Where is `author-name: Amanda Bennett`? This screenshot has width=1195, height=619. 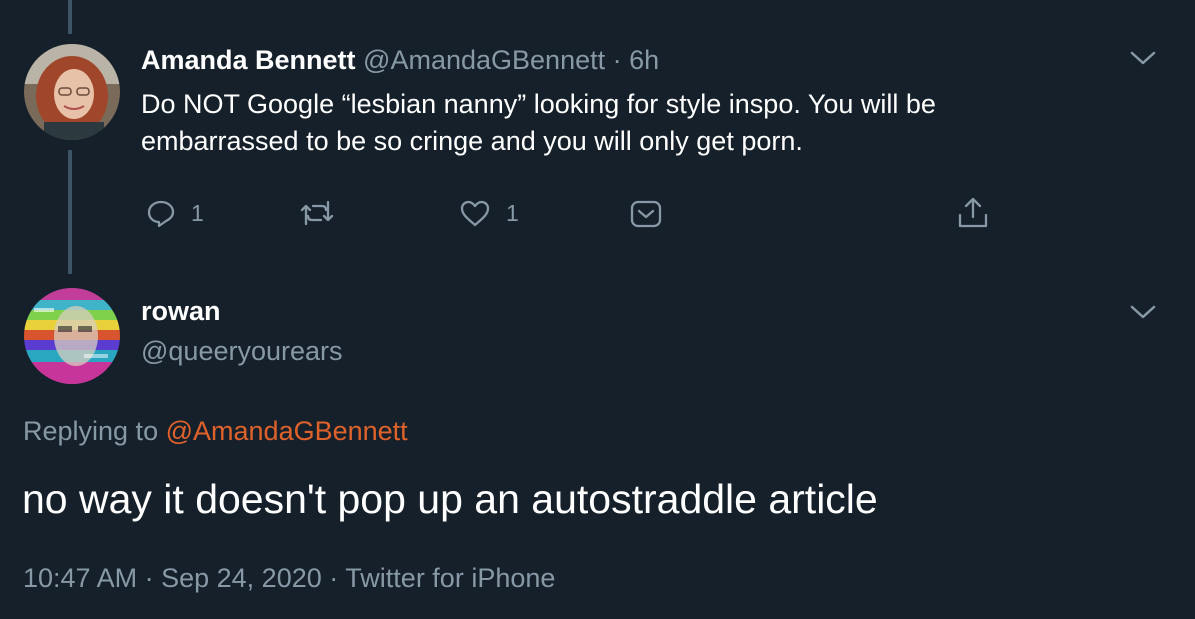
author-name: Amanda Bennett is located at coordinates (248, 60).